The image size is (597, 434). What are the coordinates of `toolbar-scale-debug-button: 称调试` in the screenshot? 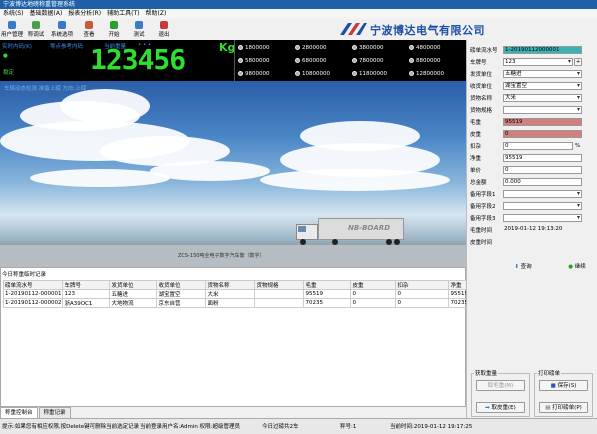 It's located at (36, 30).